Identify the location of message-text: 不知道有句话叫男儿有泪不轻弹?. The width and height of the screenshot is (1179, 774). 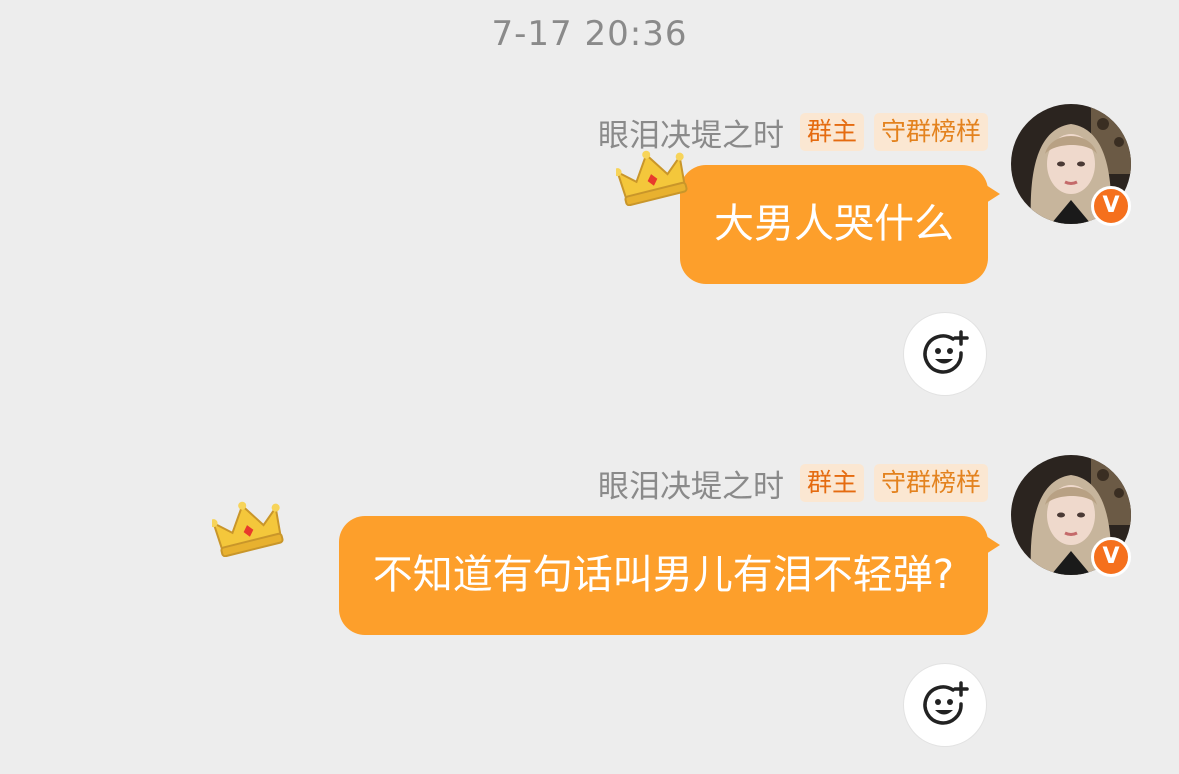
(663, 575).